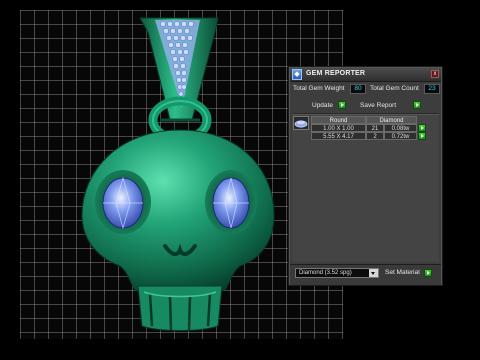 The width and height of the screenshot is (480, 360). What do you see at coordinates (375, 128) in the screenshot?
I see `table-cell-count: 21` at bounding box center [375, 128].